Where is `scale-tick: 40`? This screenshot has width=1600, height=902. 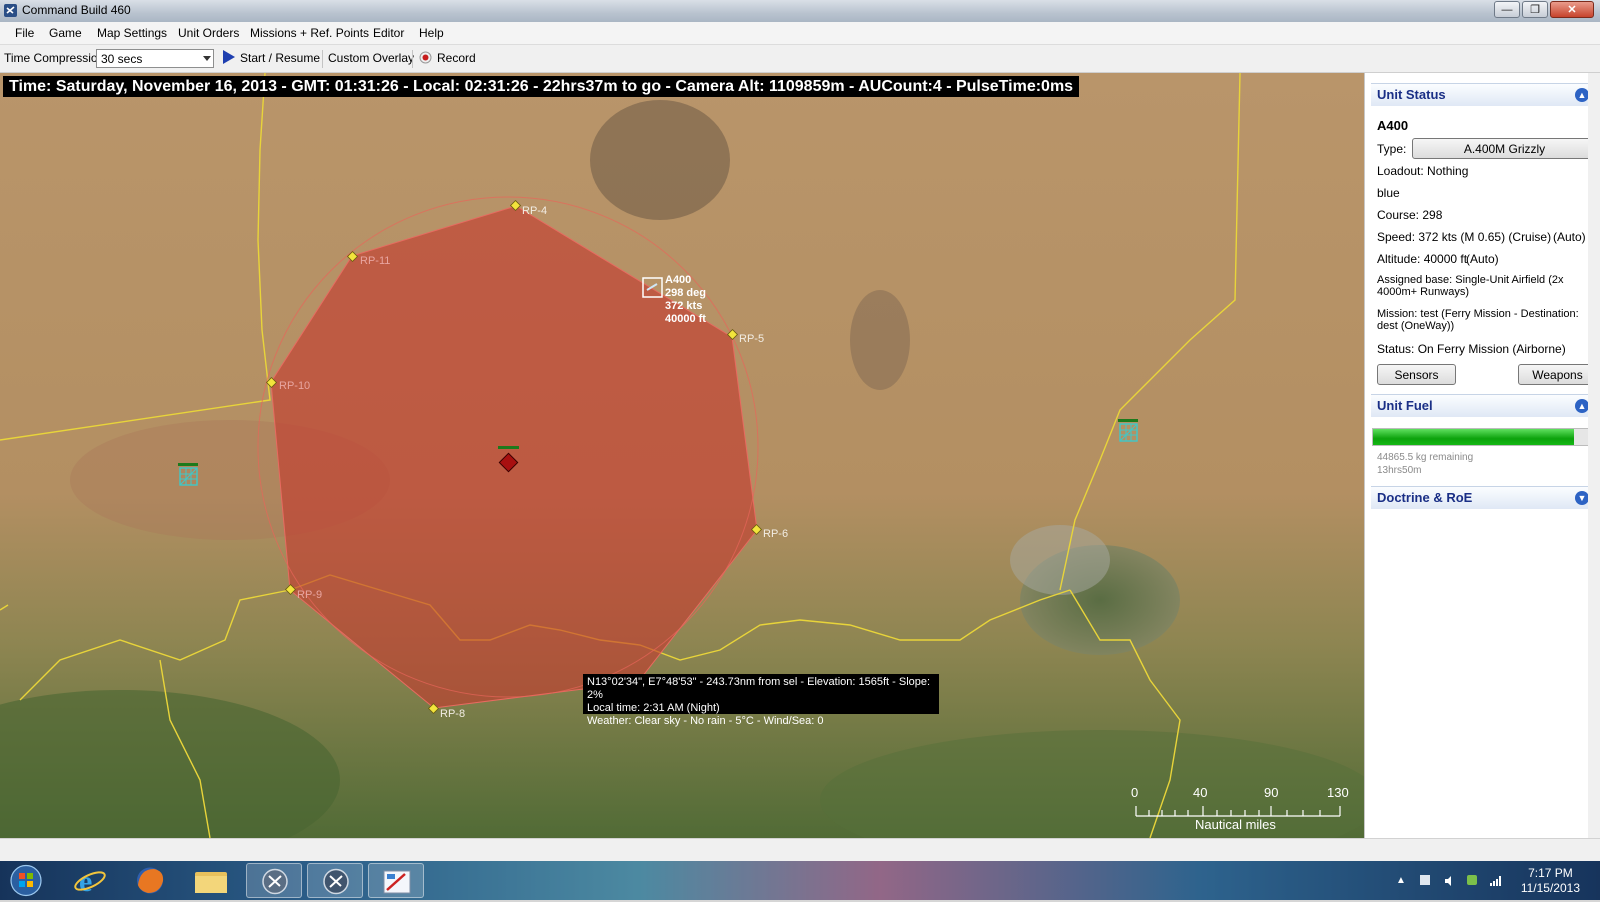
scale-tick: 40 is located at coordinates (1200, 792).